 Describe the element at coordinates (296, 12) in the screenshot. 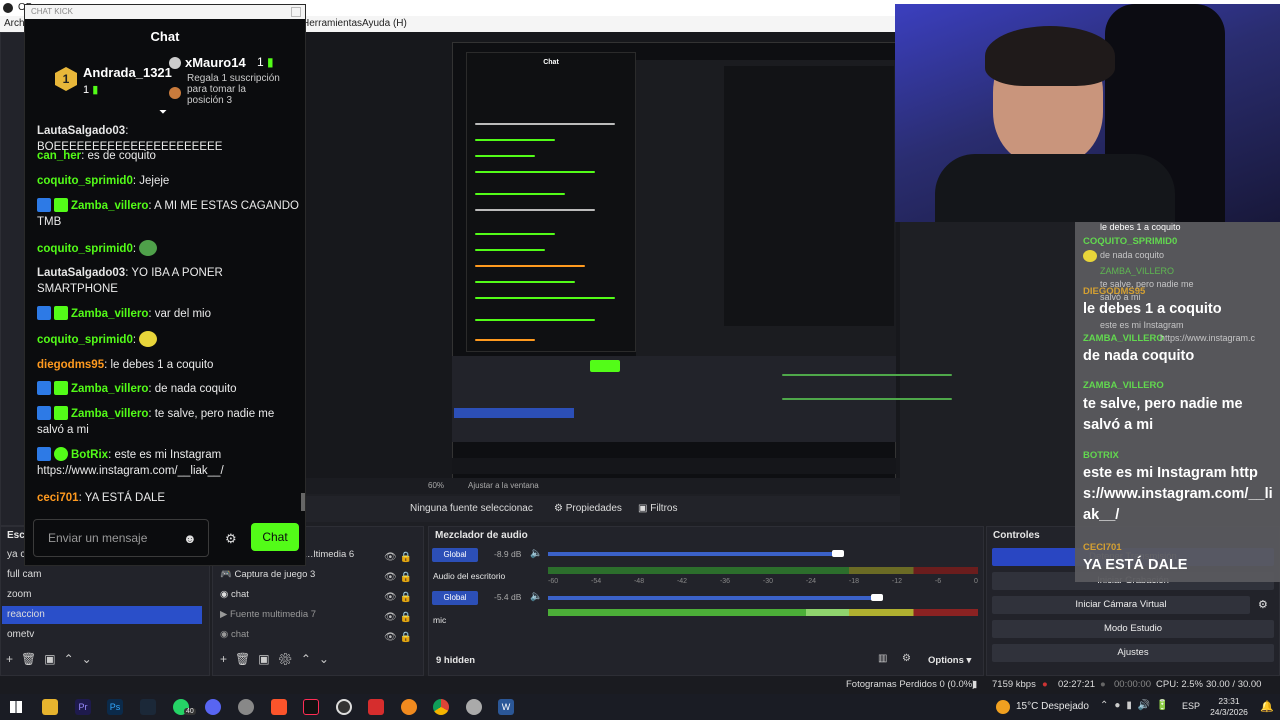

I see `close-icon` at that location.